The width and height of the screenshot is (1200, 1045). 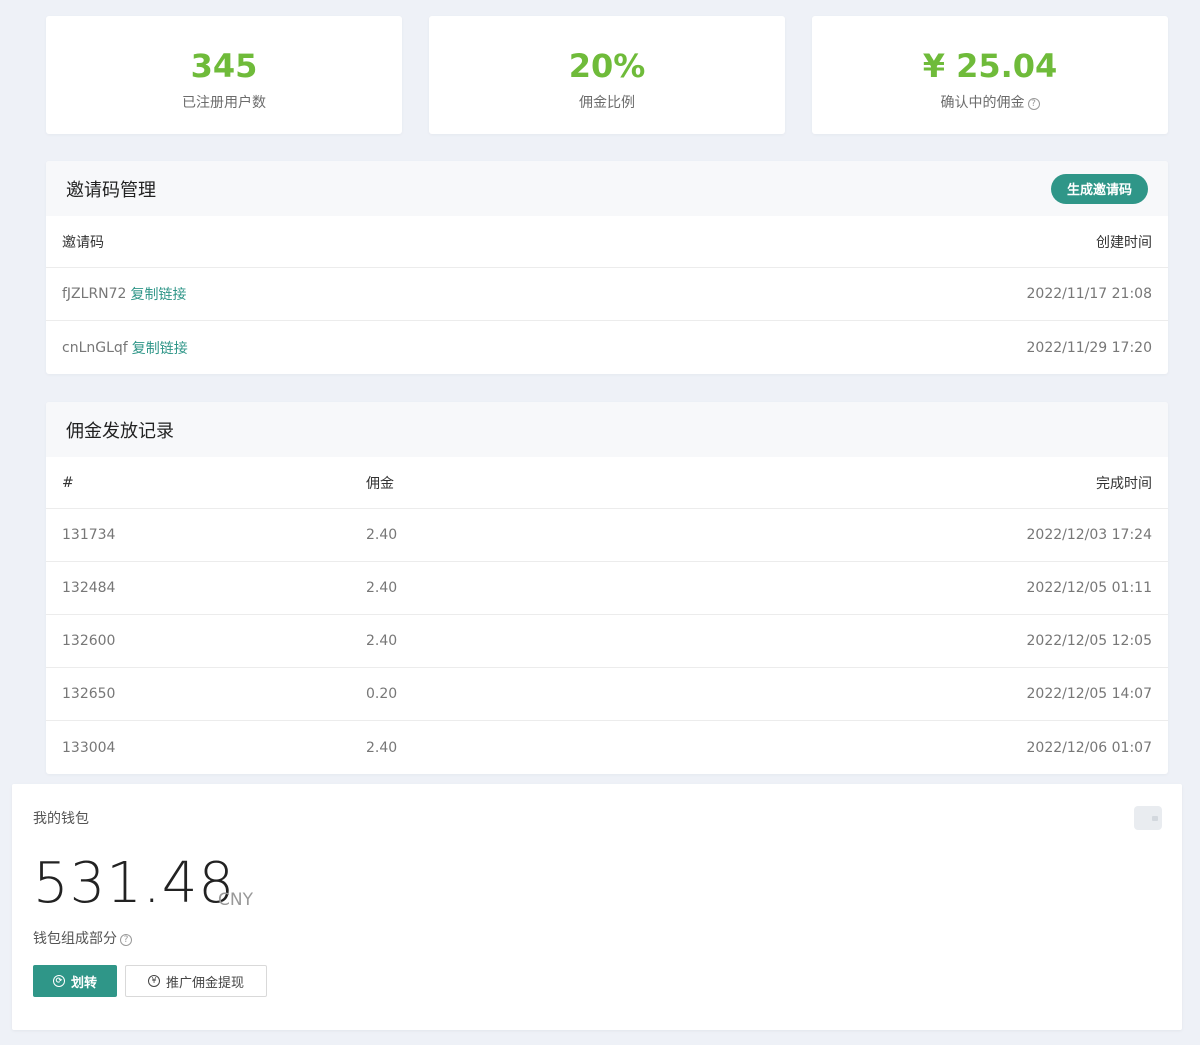 I want to click on table-row: 132650 0.20 2022/12/05 14:07, so click(x=607, y=694).